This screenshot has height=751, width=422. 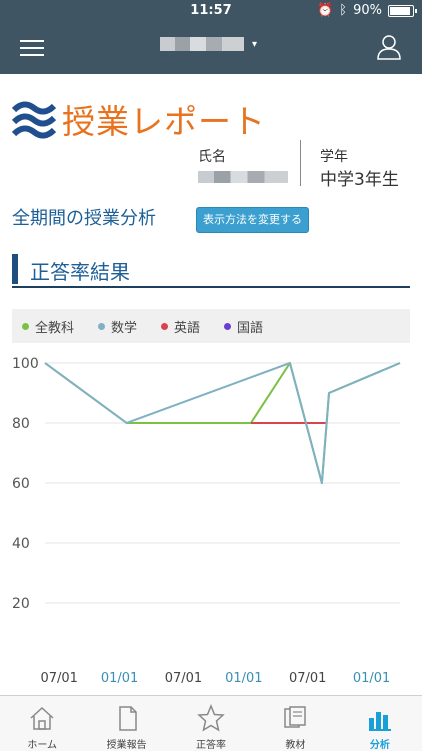 What do you see at coordinates (334, 157) in the screenshot?
I see `grade-label: 学年` at bounding box center [334, 157].